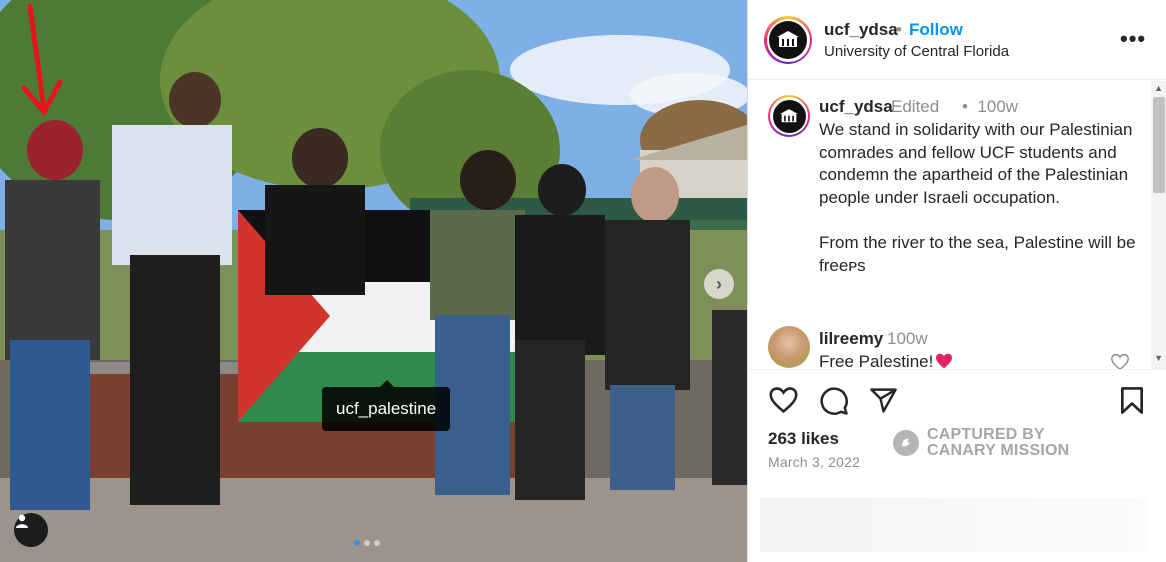 The height and width of the screenshot is (562, 1166). I want to click on follow-button: Follow, so click(936, 30).